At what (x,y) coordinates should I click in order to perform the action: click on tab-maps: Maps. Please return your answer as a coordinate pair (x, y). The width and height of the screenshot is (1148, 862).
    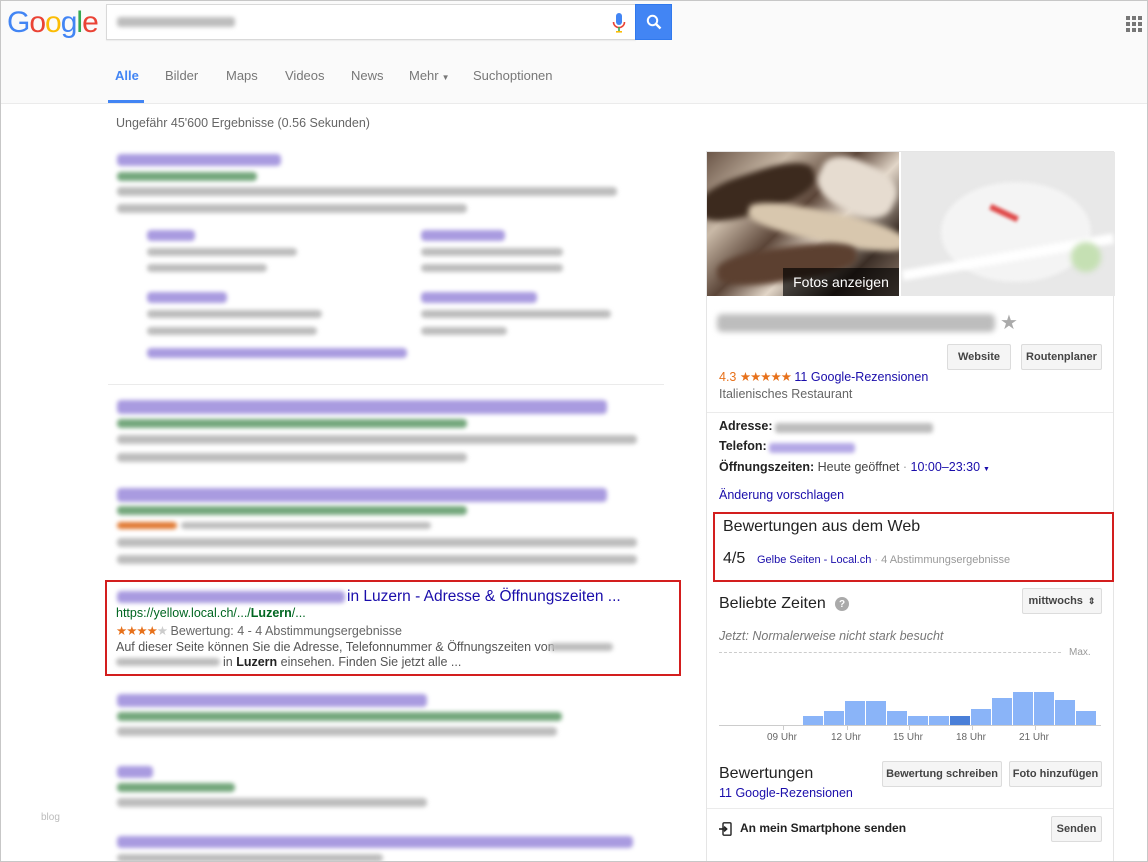
    Looking at the image, I should click on (242, 75).